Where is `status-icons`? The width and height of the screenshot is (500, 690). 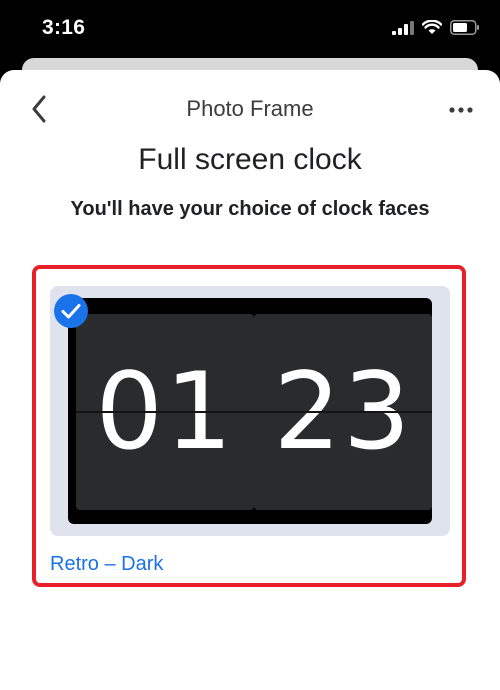
status-icons is located at coordinates (436, 27).